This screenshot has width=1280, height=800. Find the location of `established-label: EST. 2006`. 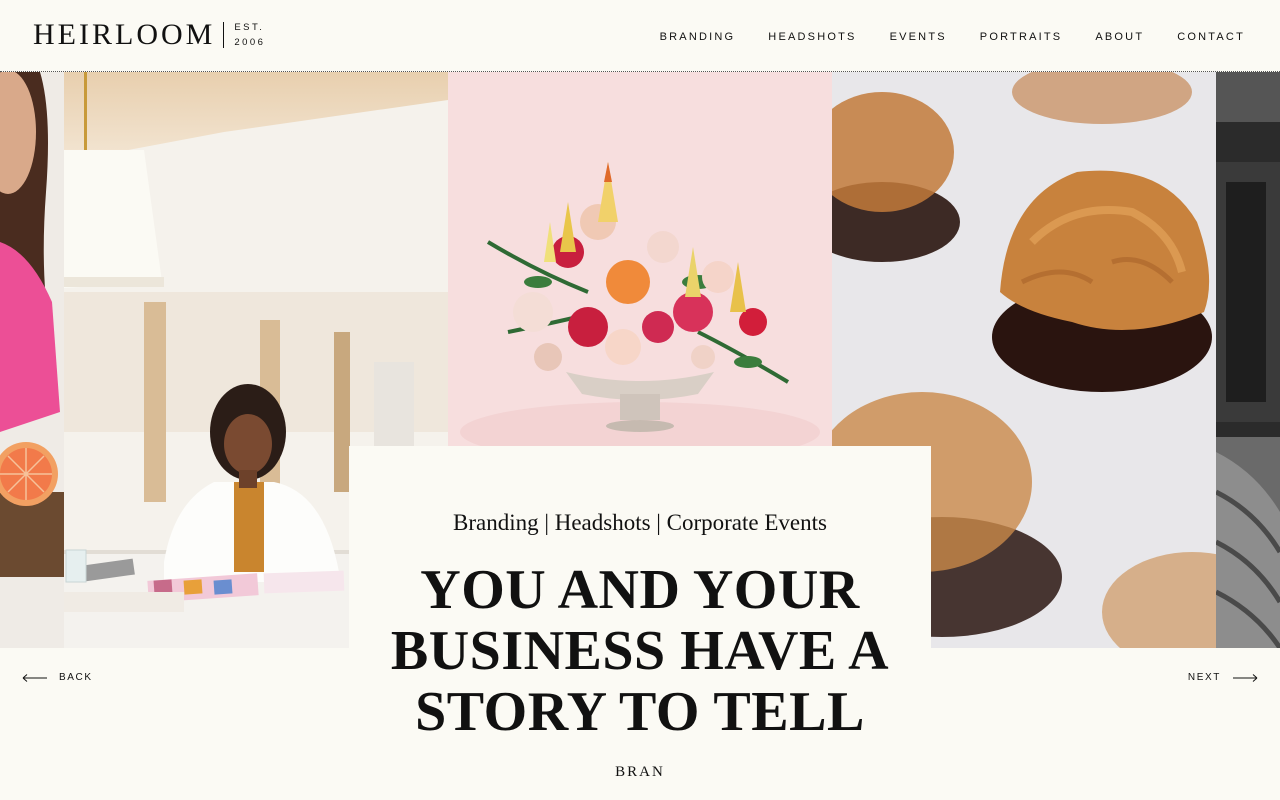

established-label: EST. 2006 is located at coordinates (249, 35).